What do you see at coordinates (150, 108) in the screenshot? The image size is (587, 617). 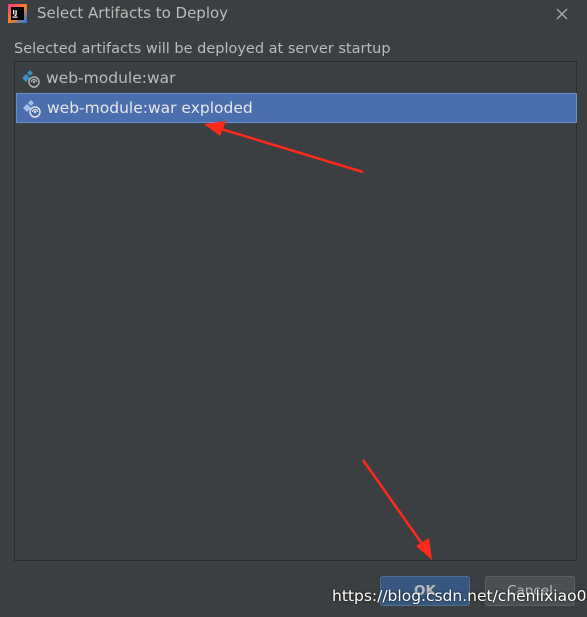 I see `artifact-label: web-module:war exploded` at bounding box center [150, 108].